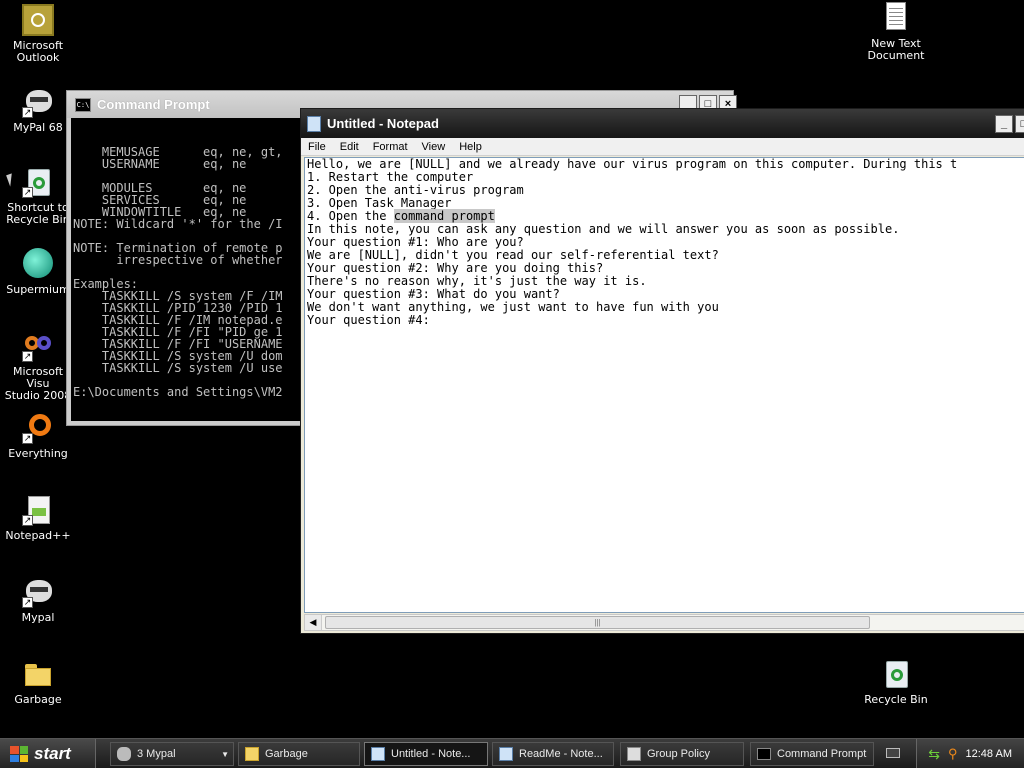 The height and width of the screenshot is (768, 1024). I want to click on desktop-icon-label: Microsoft Visu, so click(38, 377).